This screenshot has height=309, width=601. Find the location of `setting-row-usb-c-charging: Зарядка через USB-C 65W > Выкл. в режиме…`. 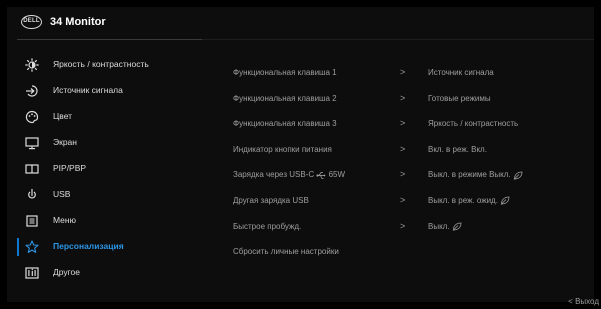

setting-row-usb-c-charging: Зарядка через USB-C 65W > Выкл. в режиме… is located at coordinates (413, 177).